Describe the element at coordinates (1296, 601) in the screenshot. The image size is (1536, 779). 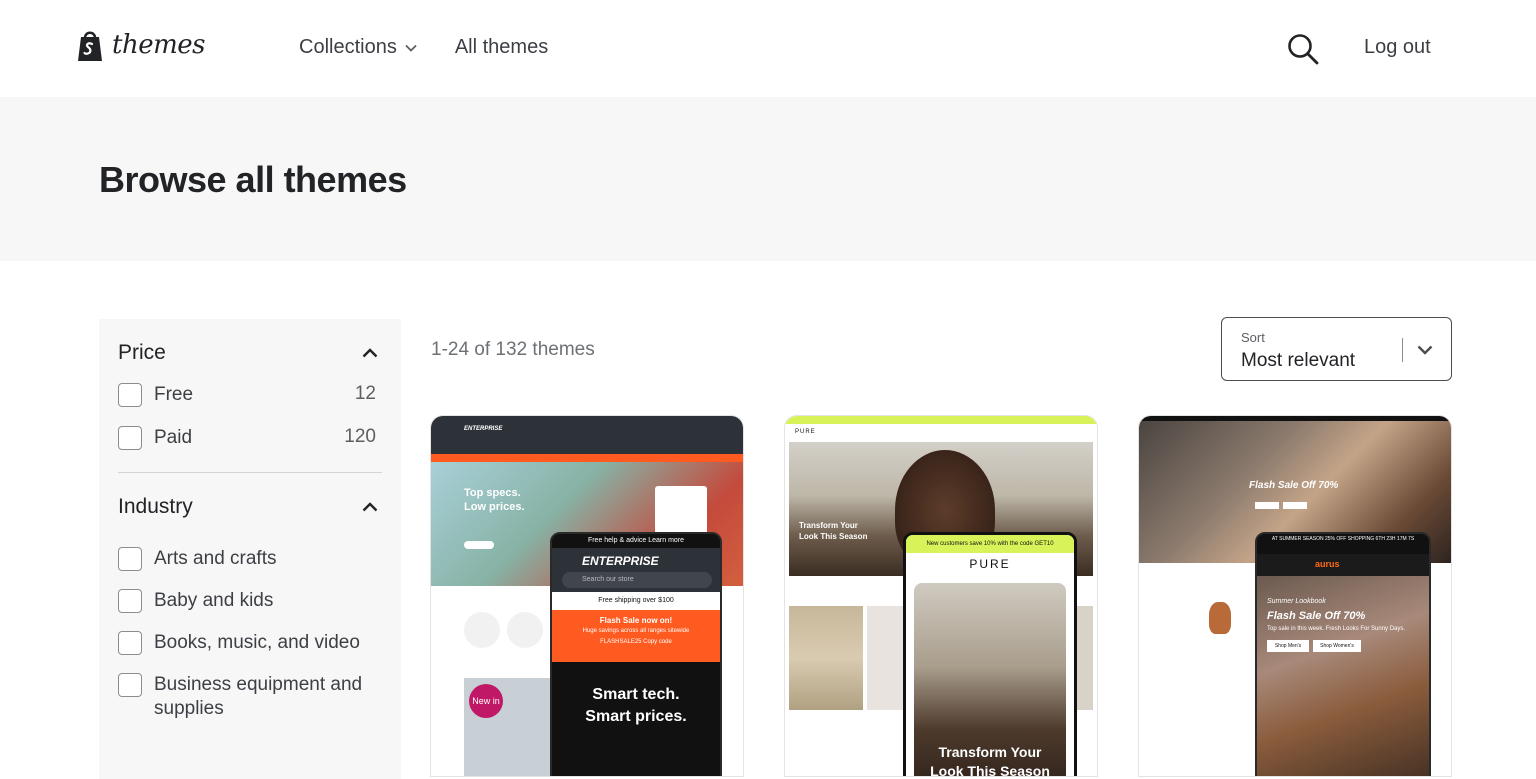
I see `preview-mobile-subtitle: Summer Lookbook` at that location.